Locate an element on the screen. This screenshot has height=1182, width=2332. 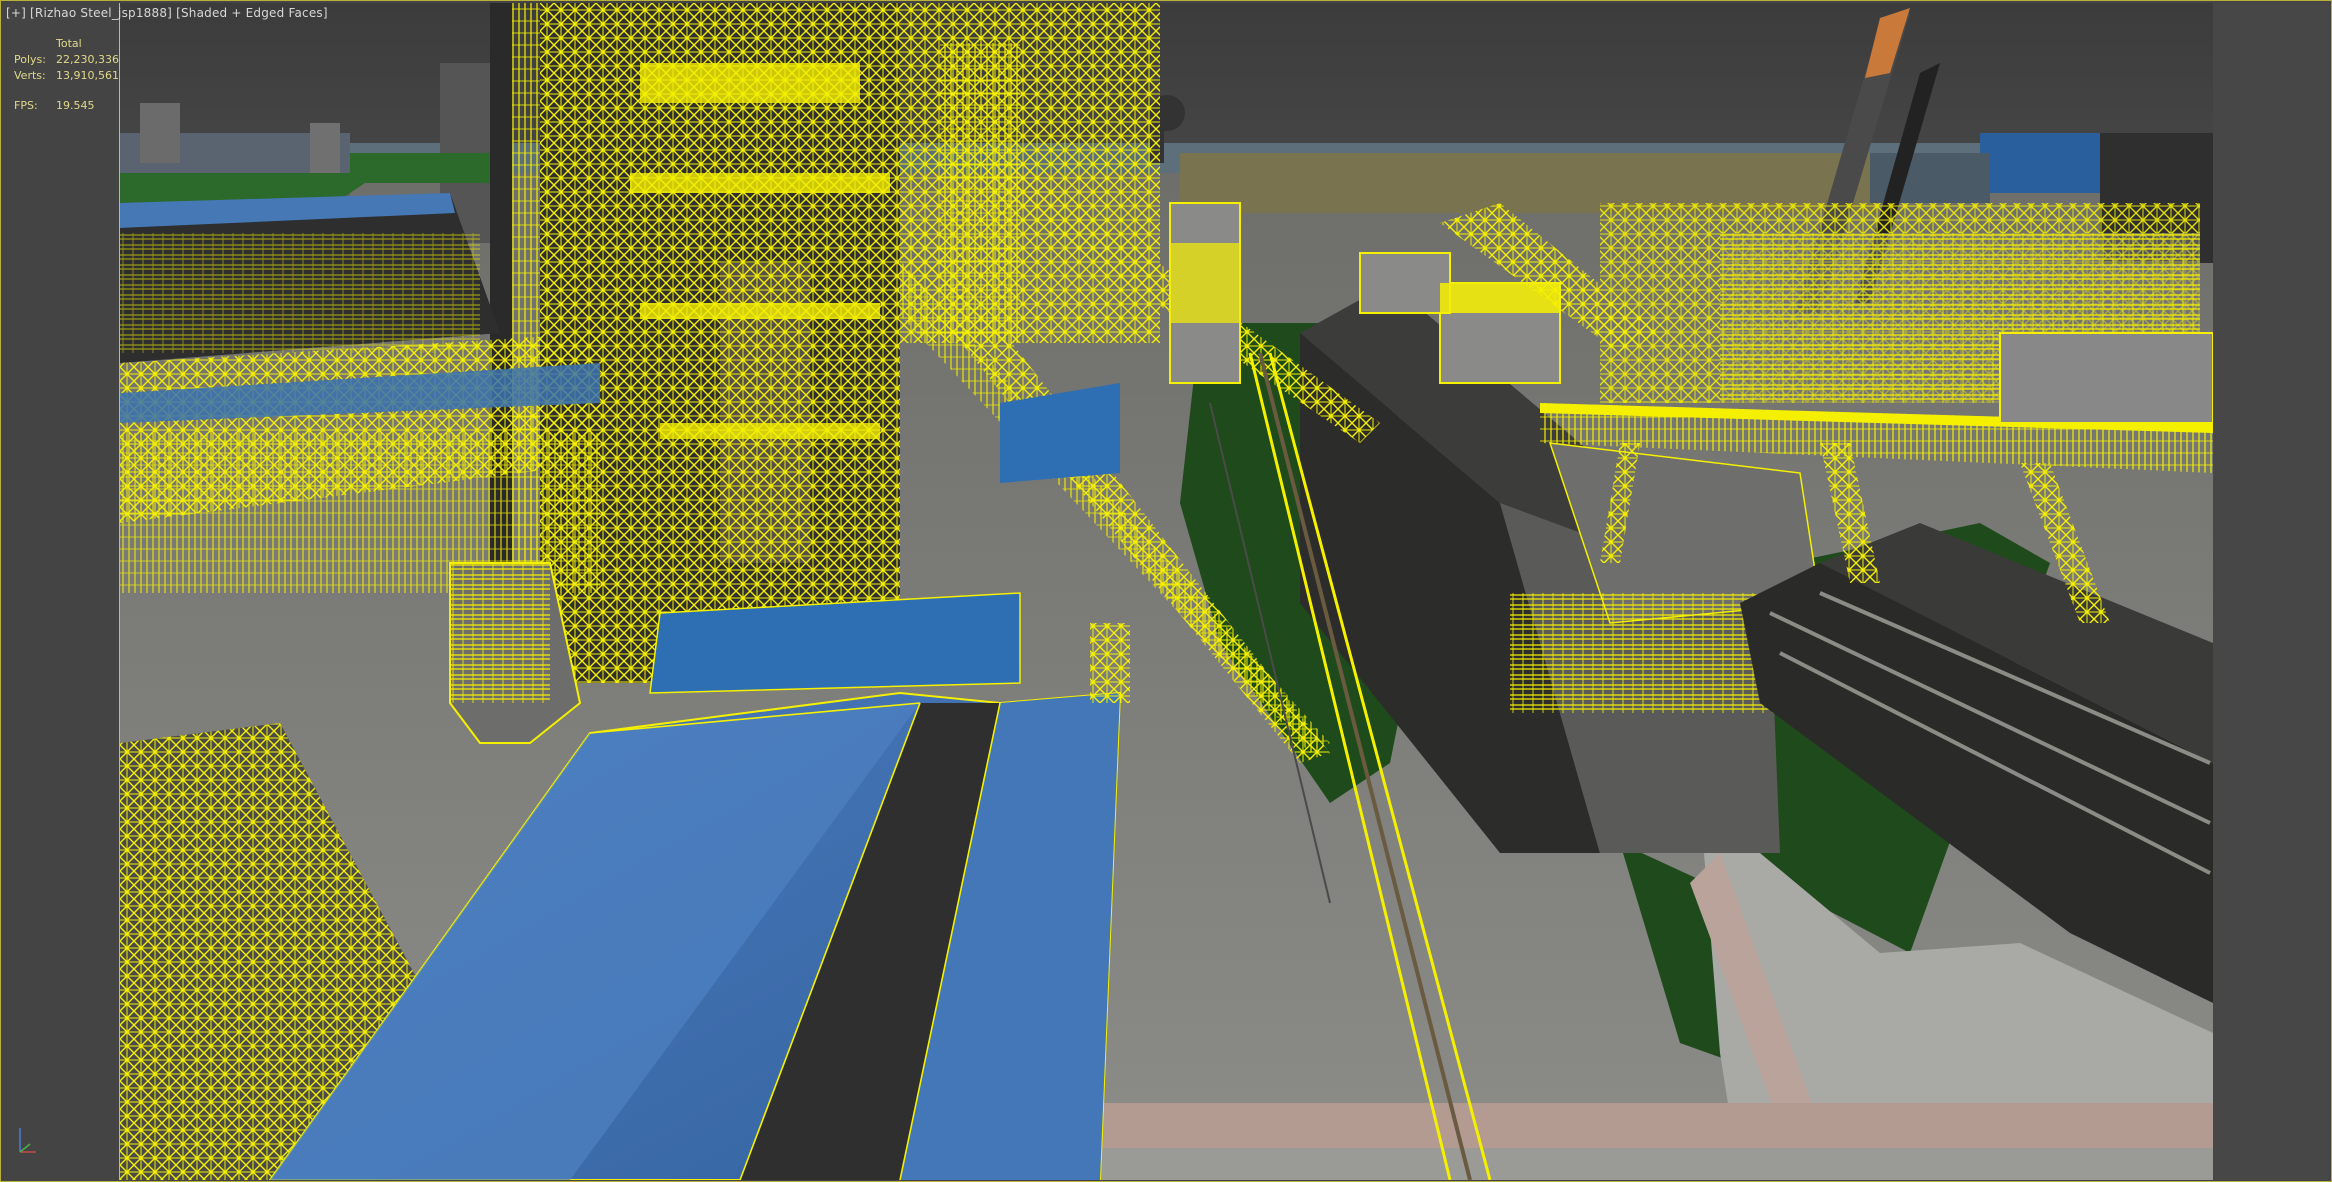
fps-label: FPS: is located at coordinates (26, 105).